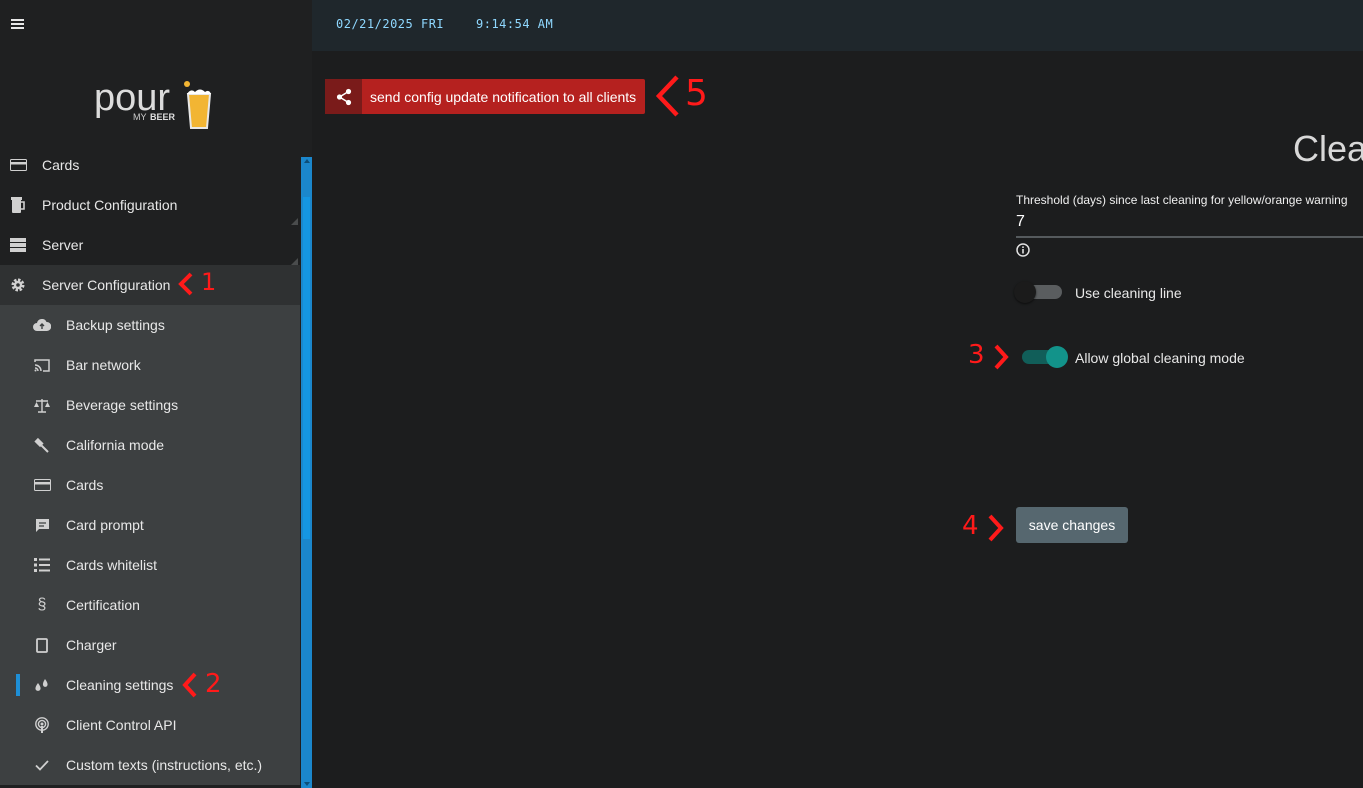 This screenshot has height=788, width=1363. Describe the element at coordinates (307, 161) in the screenshot. I see `scroll-up-arrow-icon` at that location.